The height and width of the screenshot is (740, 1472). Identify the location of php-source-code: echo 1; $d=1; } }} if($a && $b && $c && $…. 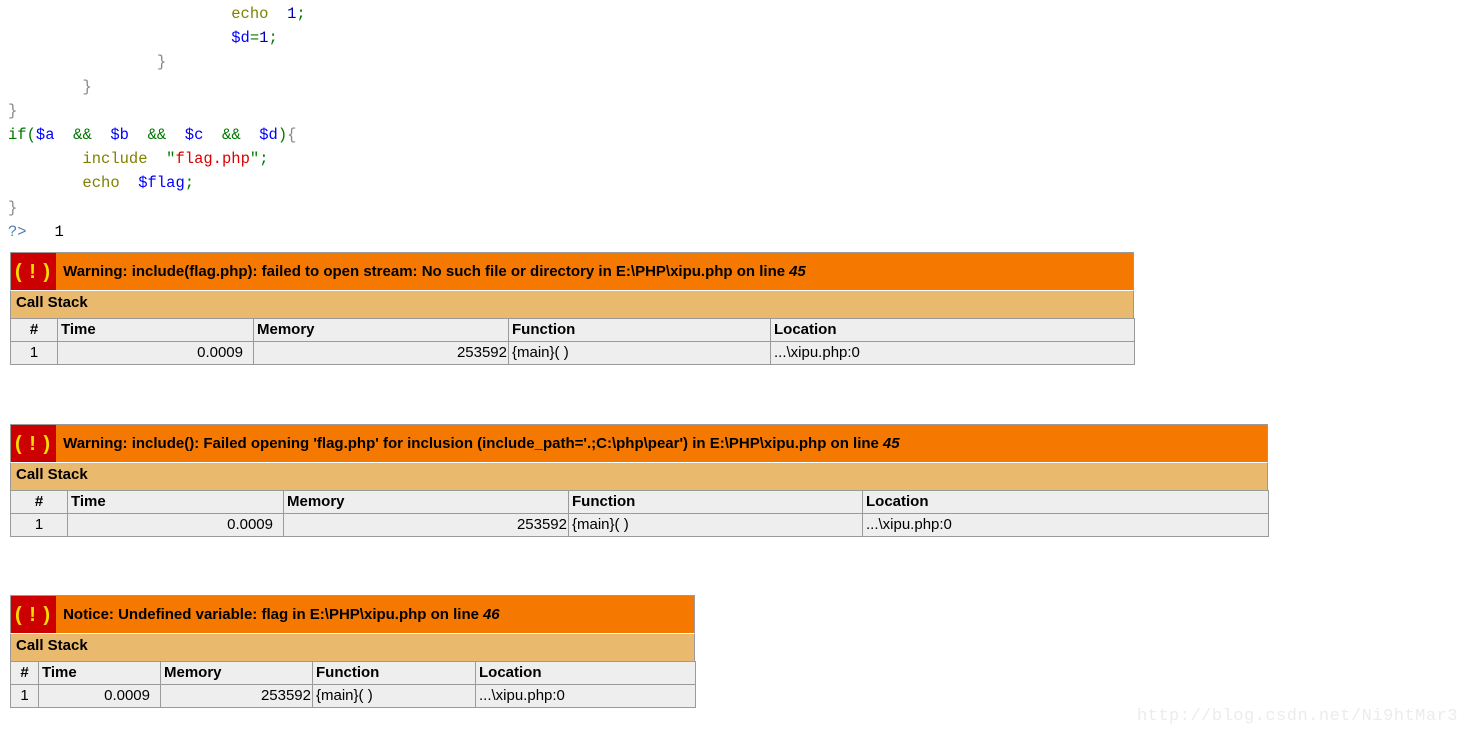
(157, 123).